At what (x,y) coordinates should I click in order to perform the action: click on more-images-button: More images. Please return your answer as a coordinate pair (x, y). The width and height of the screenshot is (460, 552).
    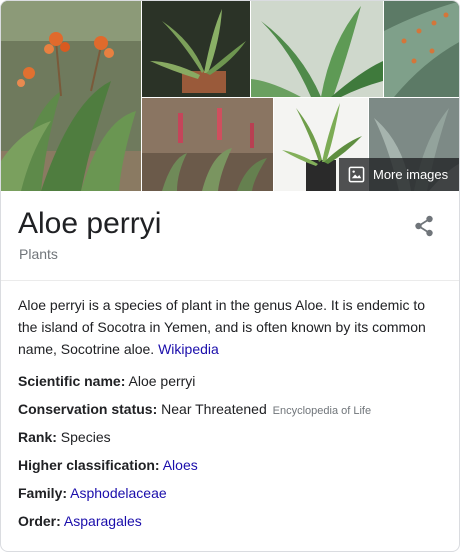
    Looking at the image, I should click on (399, 174).